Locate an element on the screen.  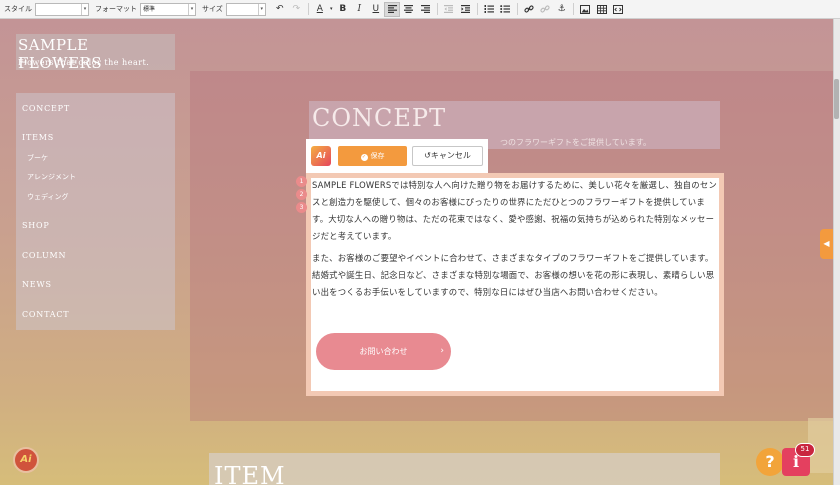
nav-item-shop: SHOP is located at coordinates (36, 225).